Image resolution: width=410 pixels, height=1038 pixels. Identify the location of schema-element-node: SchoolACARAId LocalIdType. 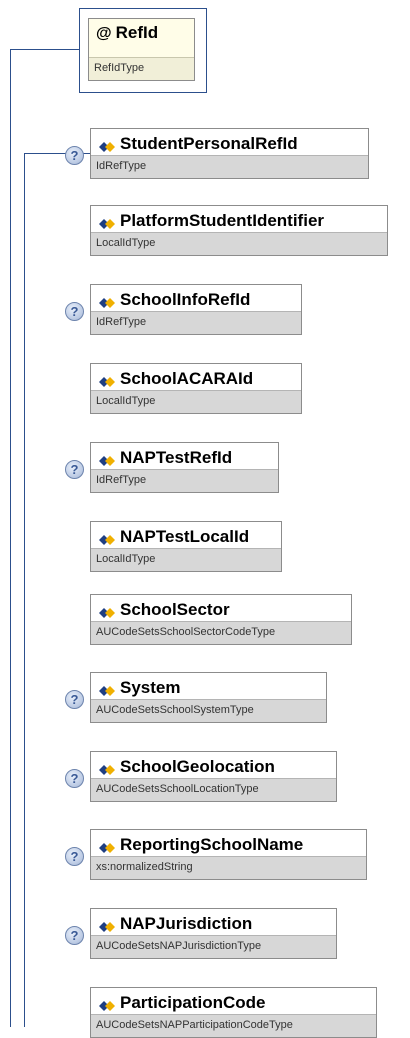
(196, 388).